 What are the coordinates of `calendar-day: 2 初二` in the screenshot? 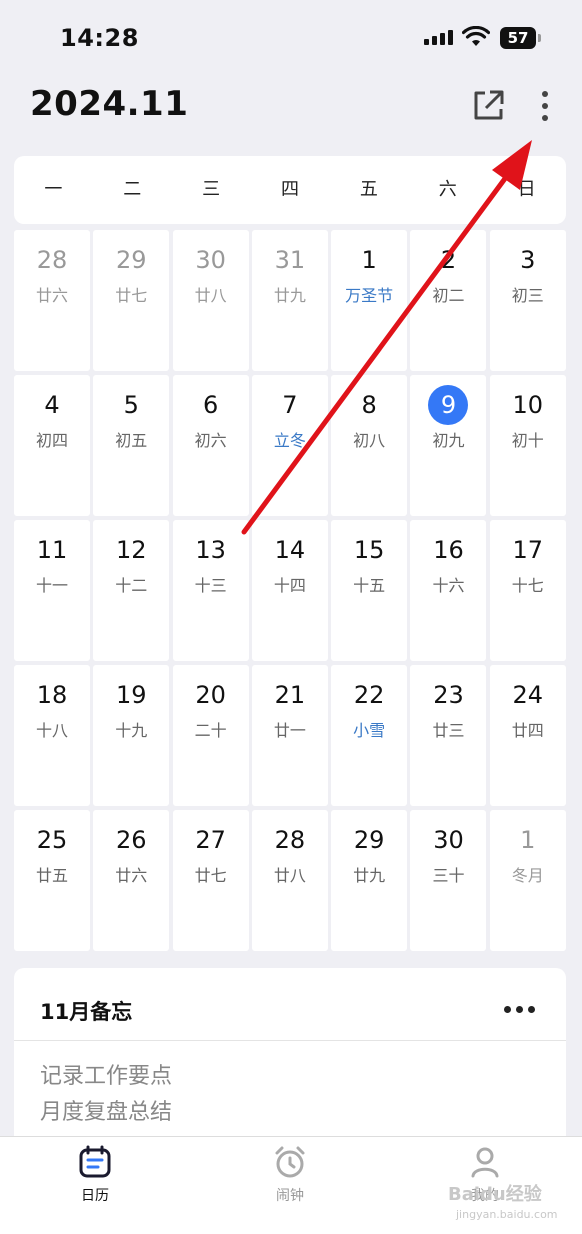 It's located at (448, 300).